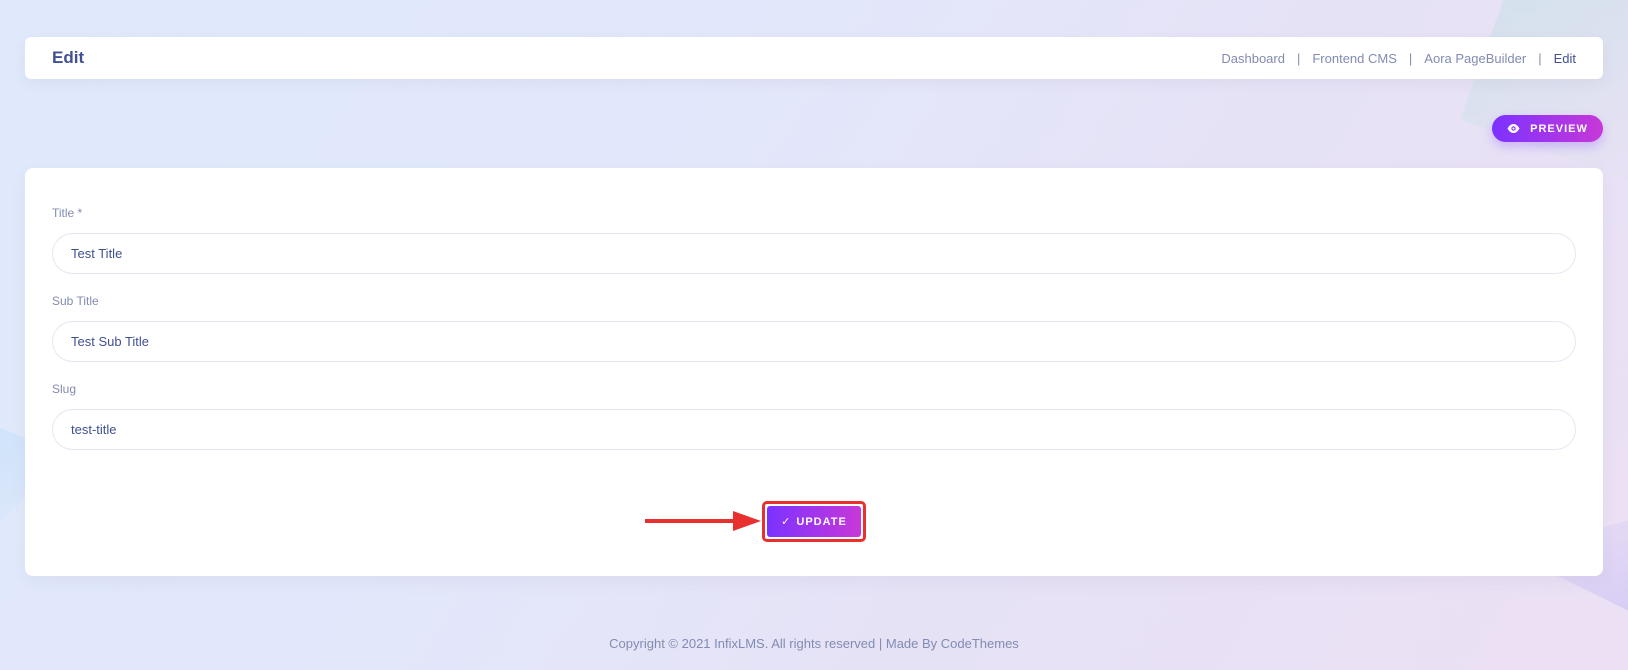 Image resolution: width=1628 pixels, height=670 pixels. Describe the element at coordinates (1564, 58) in the screenshot. I see `breadcrumb-edit: Edit` at that location.